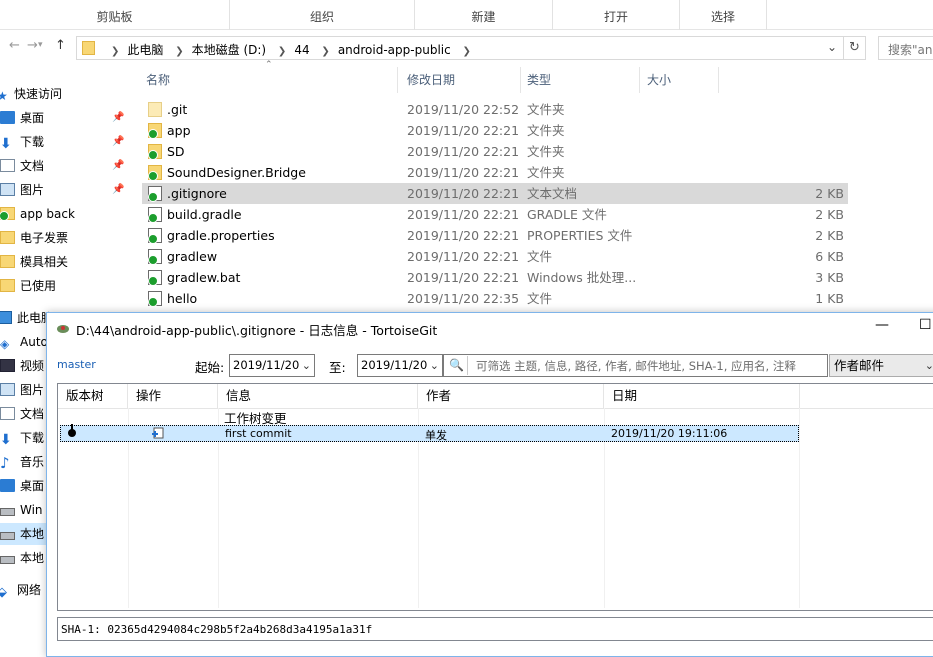 The image size is (933, 657). What do you see at coordinates (616, 15) in the screenshot?
I see `ribbon-group-open: 打开` at bounding box center [616, 15].